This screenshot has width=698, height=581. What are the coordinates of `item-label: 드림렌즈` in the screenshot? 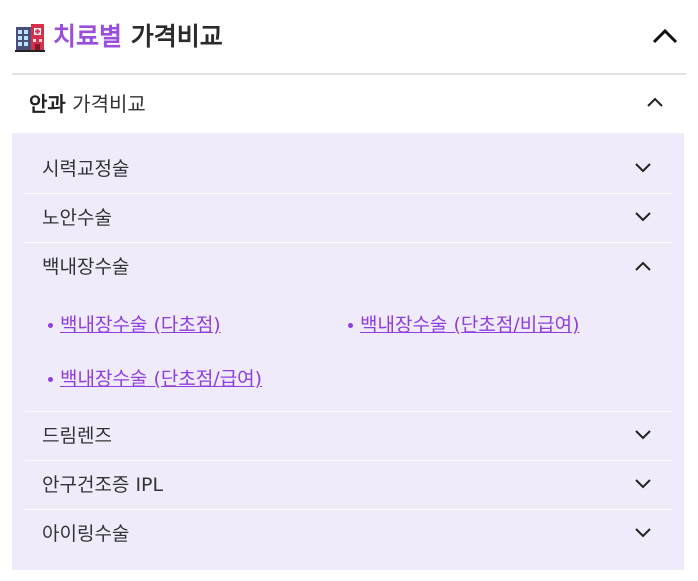 It's located at (77, 436).